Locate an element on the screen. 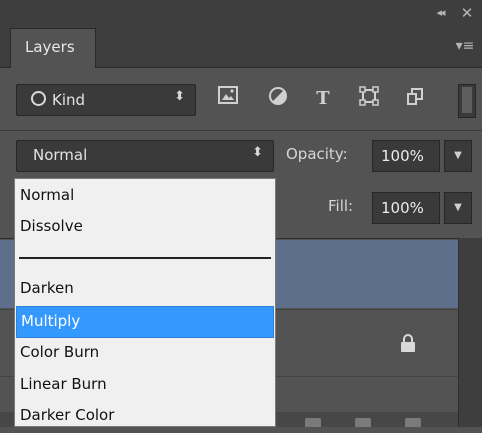 Image resolution: width=482 pixels, height=433 pixels. lock-icon is located at coordinates (408, 343).